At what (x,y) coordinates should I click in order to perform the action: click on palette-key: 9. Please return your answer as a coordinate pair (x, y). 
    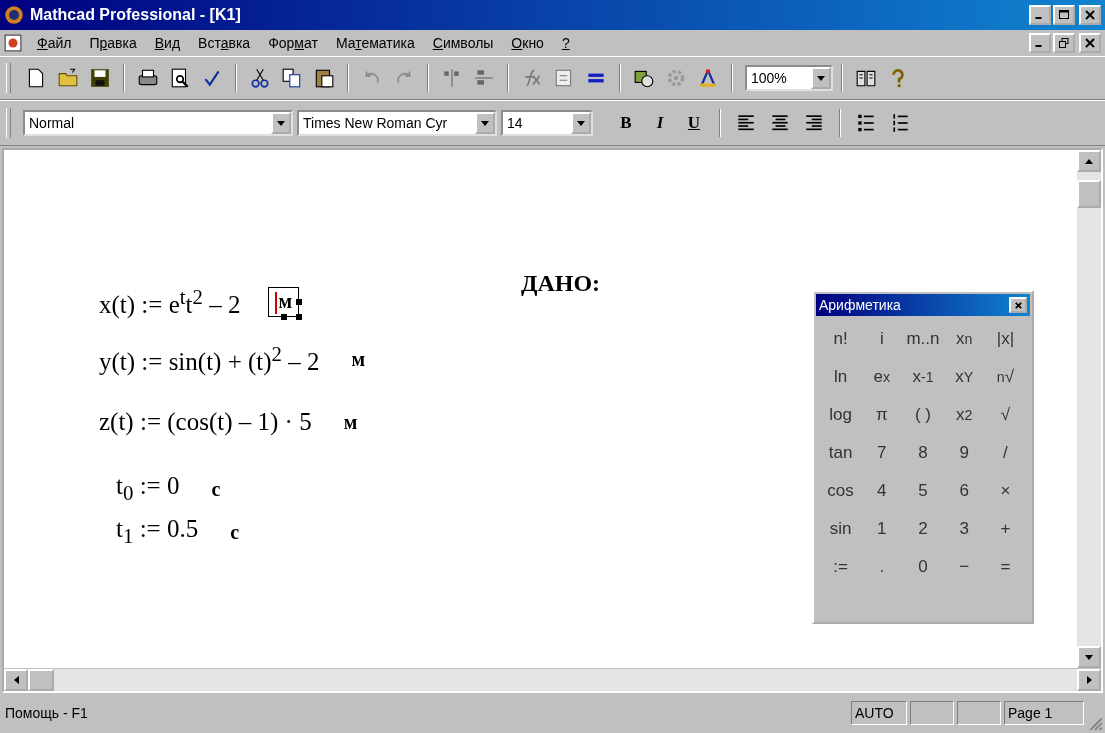
    Looking at the image, I should click on (964, 453).